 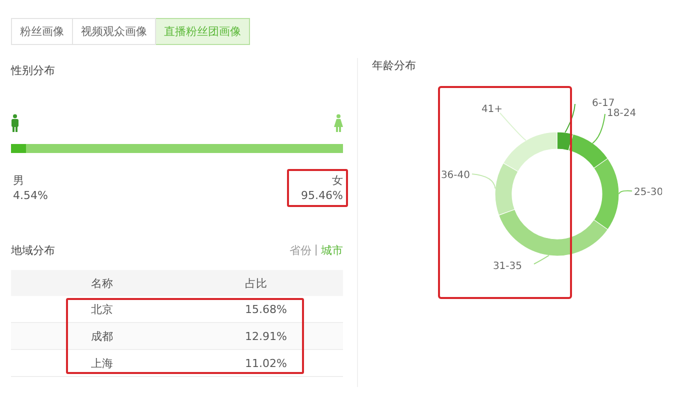 What do you see at coordinates (102, 336) in the screenshot?
I see `table-cell-text: 成都` at bounding box center [102, 336].